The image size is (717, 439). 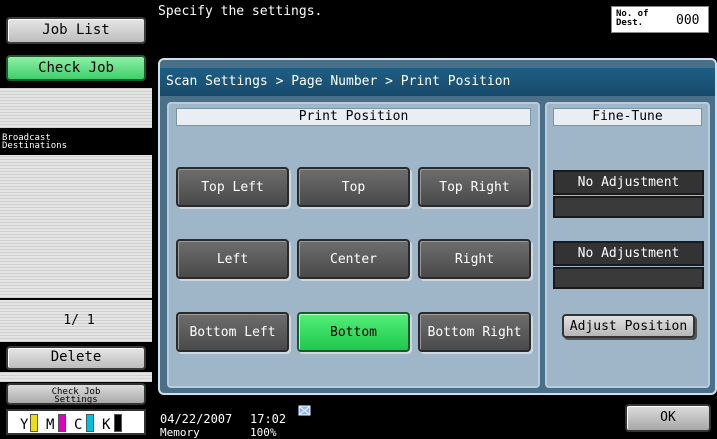 What do you see at coordinates (90, 423) in the screenshot?
I see `toner-bar-cyan` at bounding box center [90, 423].